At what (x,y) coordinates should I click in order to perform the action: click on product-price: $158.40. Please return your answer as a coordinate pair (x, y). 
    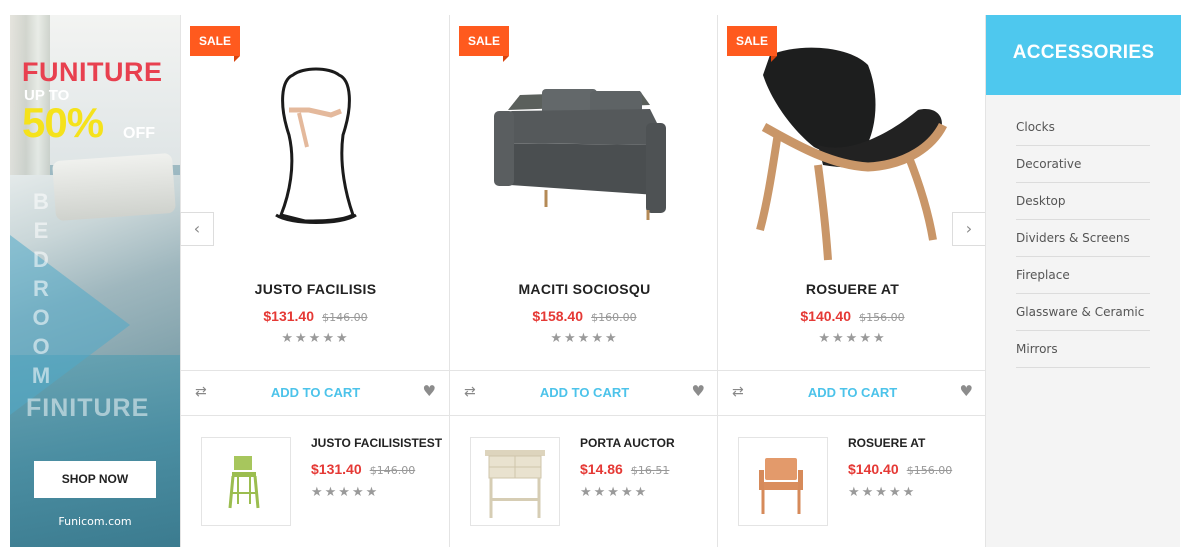
    Looking at the image, I should click on (557, 316).